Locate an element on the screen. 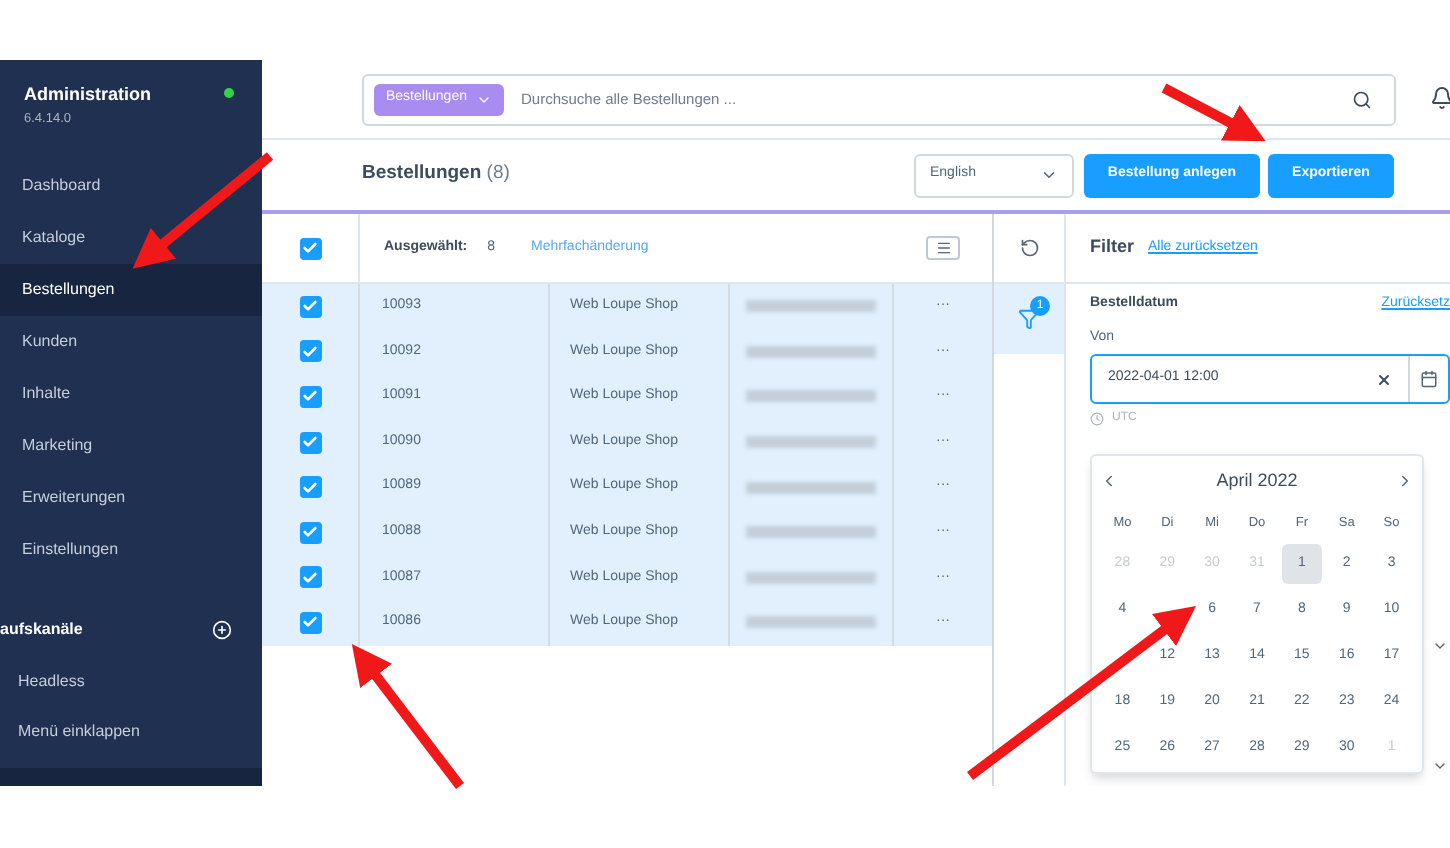 Image resolution: width=1450 pixels, height=848 pixels. next-month-button is located at coordinates (1405, 481).